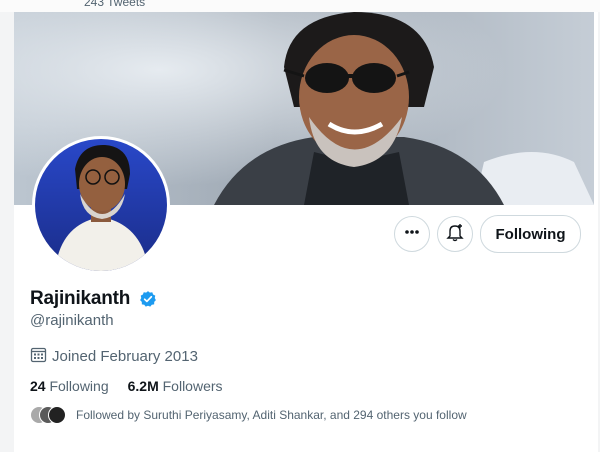 This screenshot has width=600, height=452. I want to click on following-link: 24 Following, so click(69, 386).